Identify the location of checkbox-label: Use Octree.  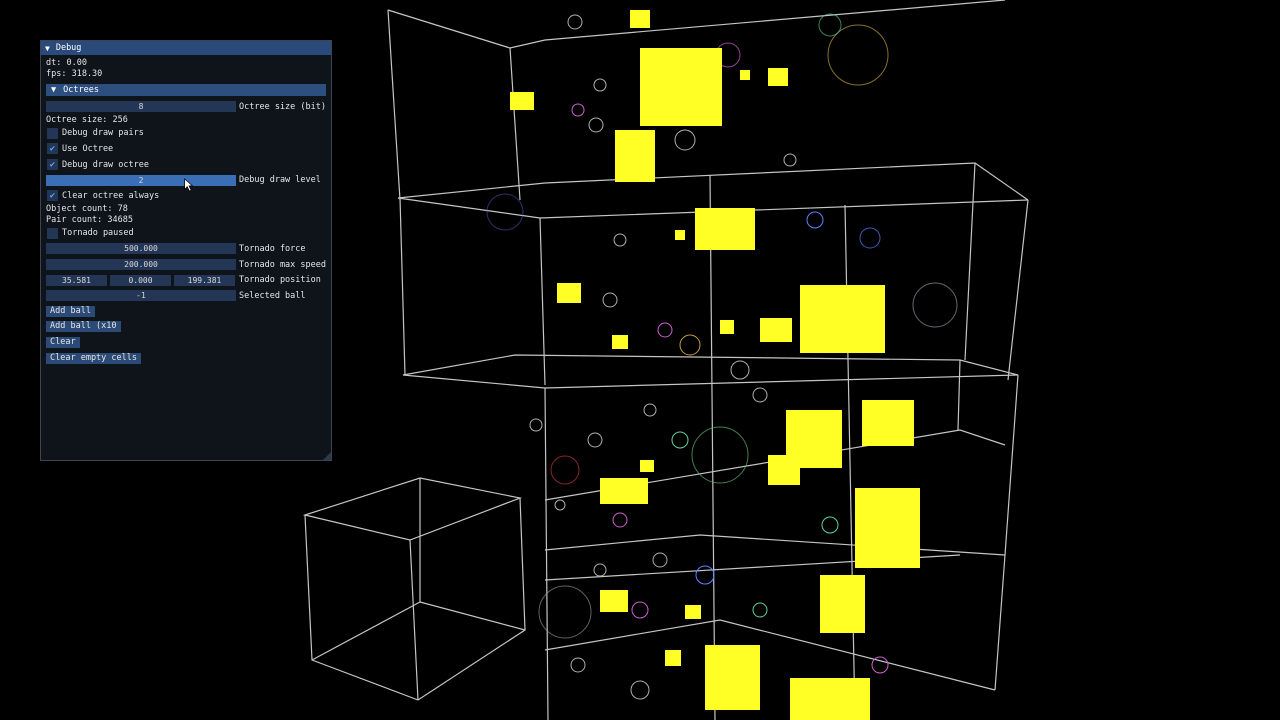
(88, 148).